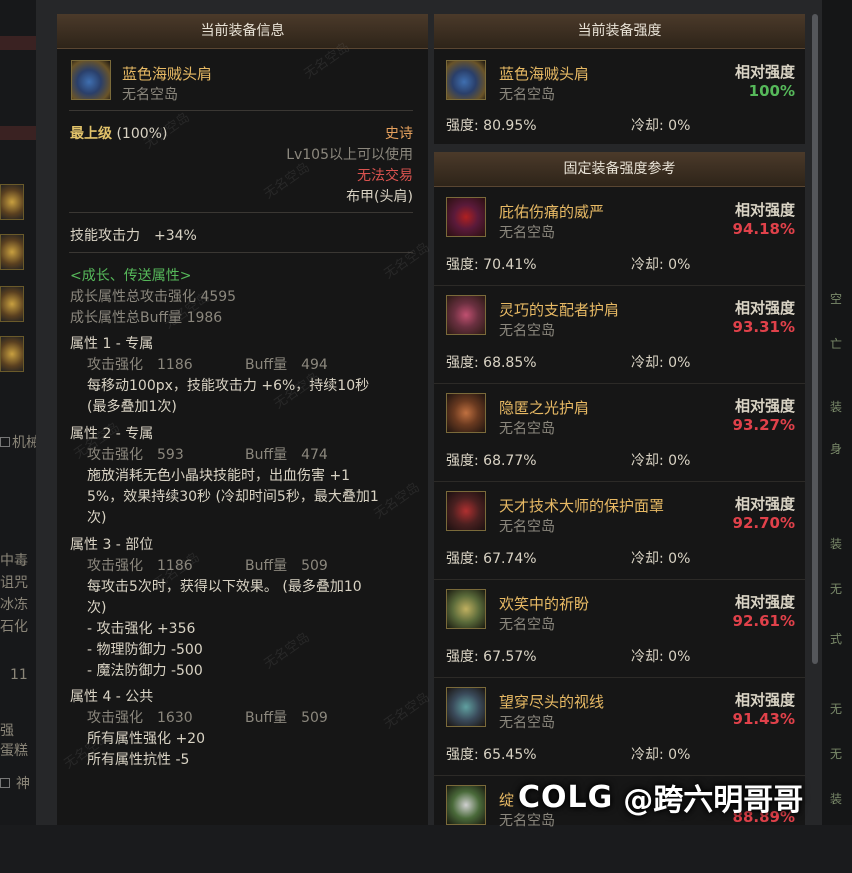  Describe the element at coordinates (112, 697) in the screenshot. I see `attribute-title: 属性 4 - 公共` at that location.